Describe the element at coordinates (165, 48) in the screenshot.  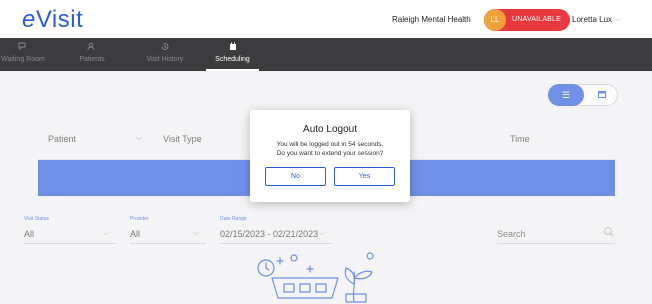
I see `history-icon` at that location.